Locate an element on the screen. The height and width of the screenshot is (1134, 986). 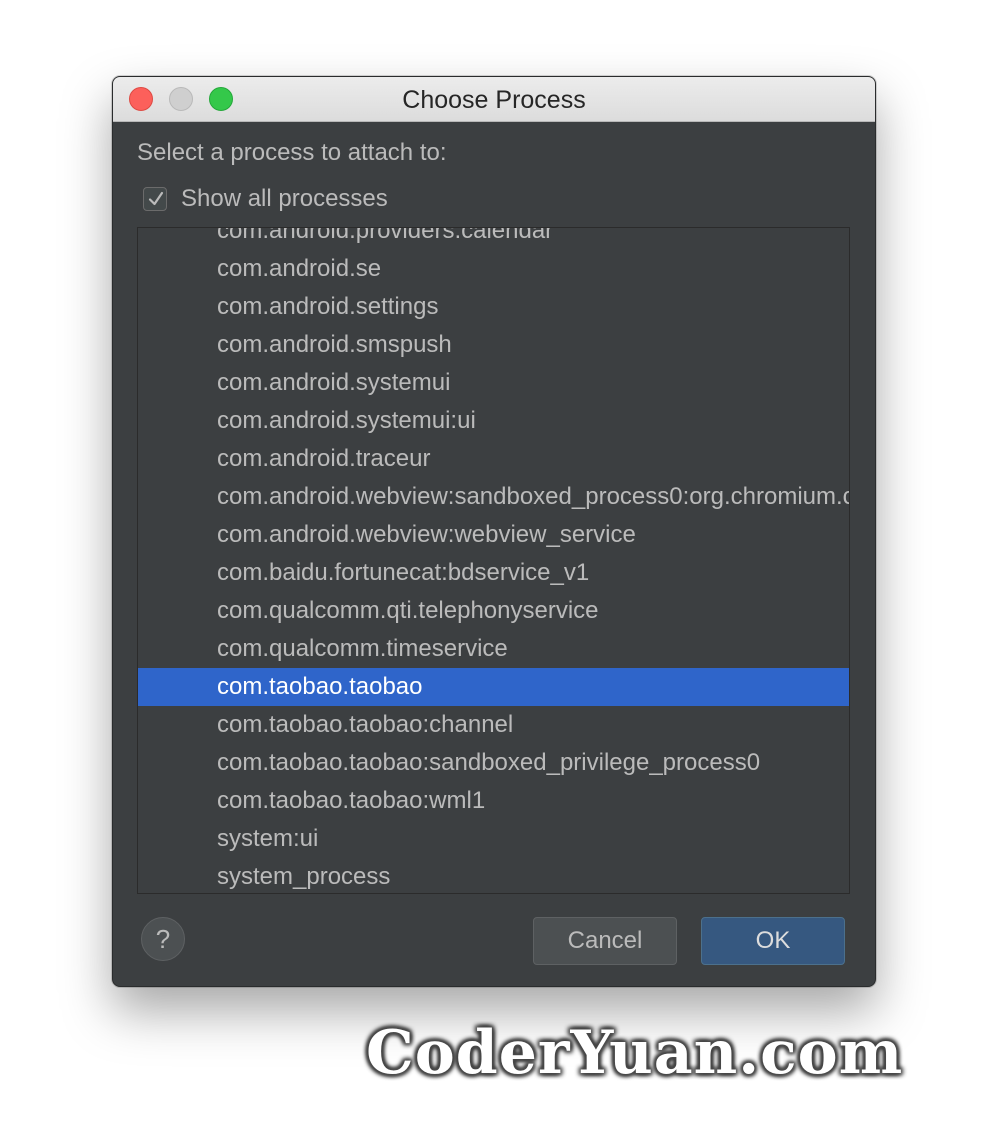
show-all-processes-checkbox: Show all processes is located at coordinates (265, 199).